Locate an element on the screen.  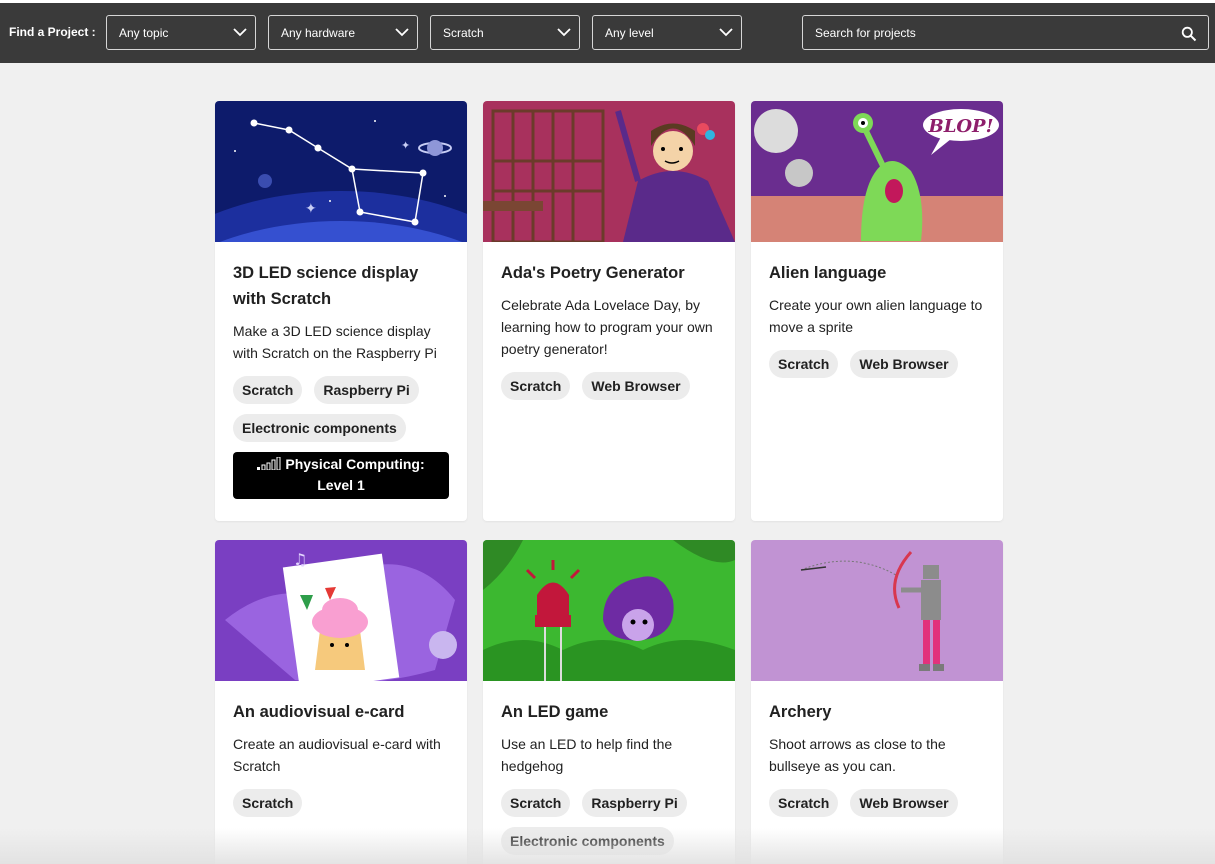
software-select: Scratch is located at coordinates (505, 32).